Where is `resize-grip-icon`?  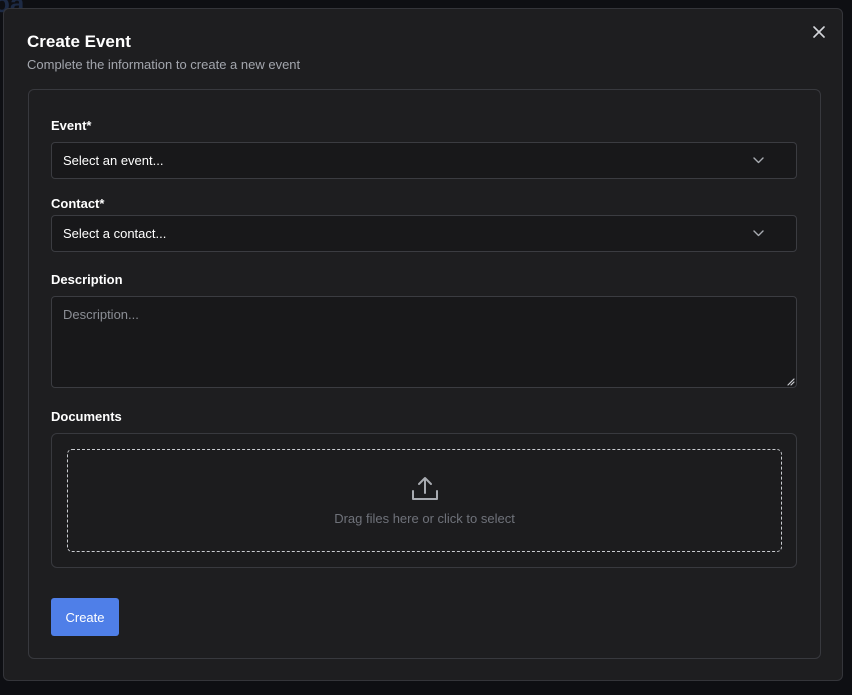 resize-grip-icon is located at coordinates (790, 381).